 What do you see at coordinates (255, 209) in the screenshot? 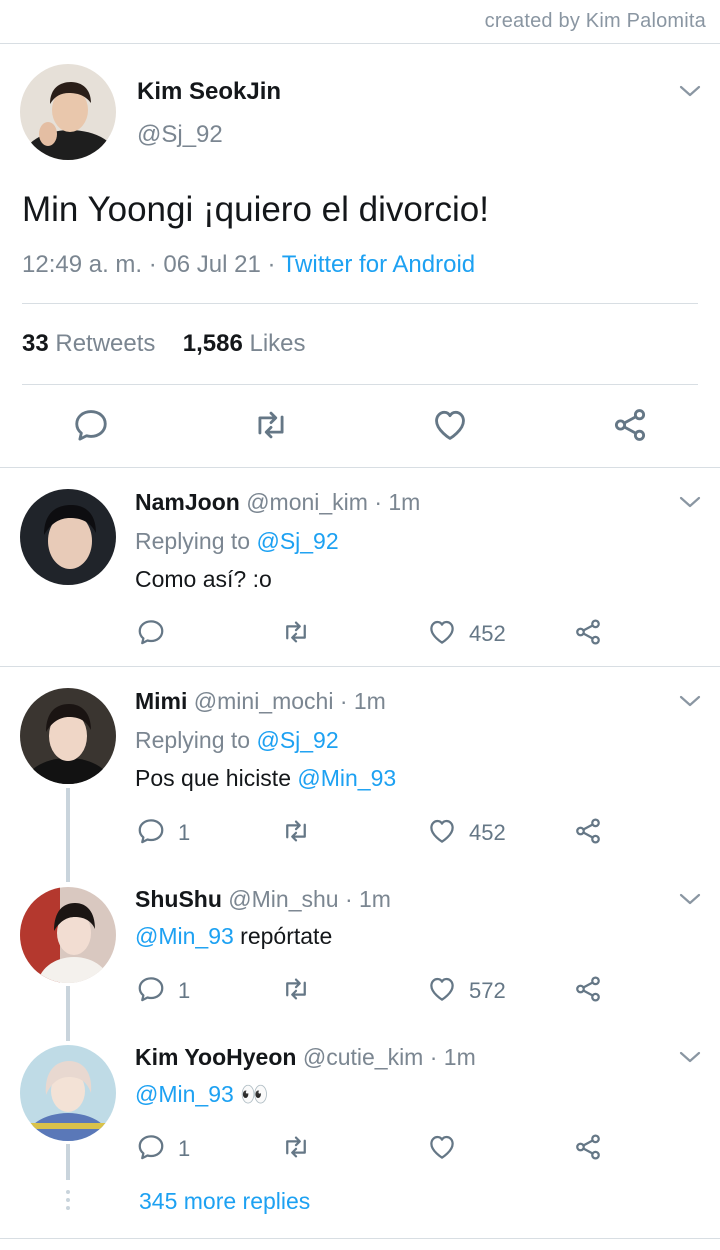
I see `tweet-text: Min Yoongi ¡quiero el divorcio!` at bounding box center [255, 209].